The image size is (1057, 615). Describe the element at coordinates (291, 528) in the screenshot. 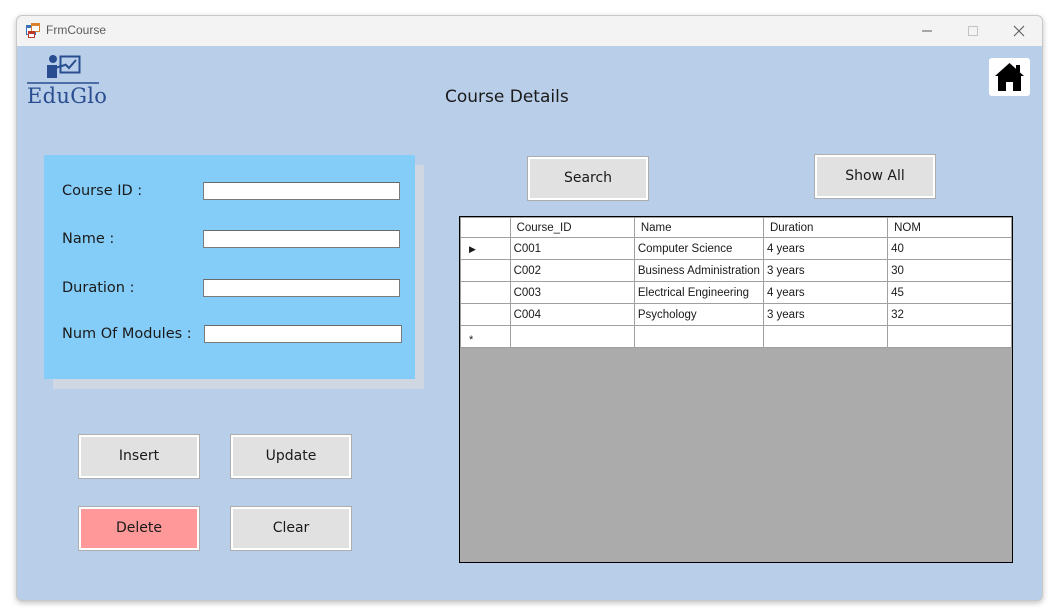

I see `clear-button: Clear` at that location.